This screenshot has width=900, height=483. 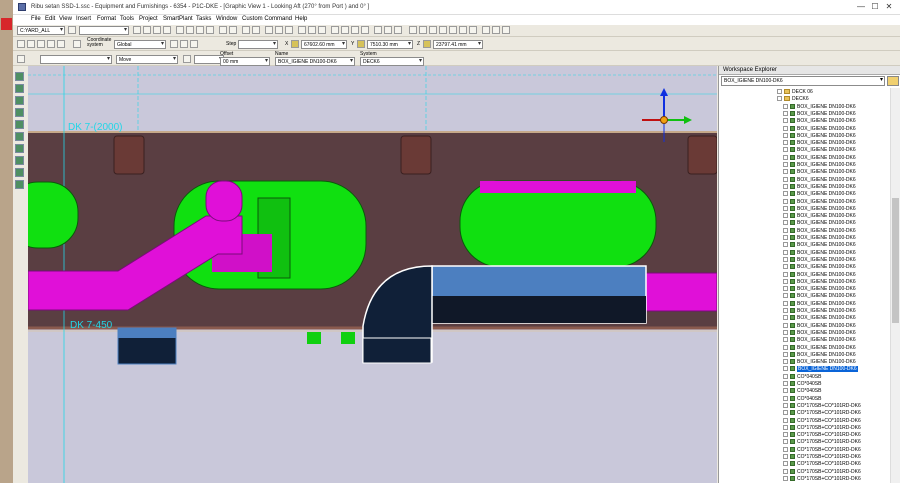 What do you see at coordinates (413, 30) in the screenshot?
I see `zoom-in-icon` at bounding box center [413, 30].